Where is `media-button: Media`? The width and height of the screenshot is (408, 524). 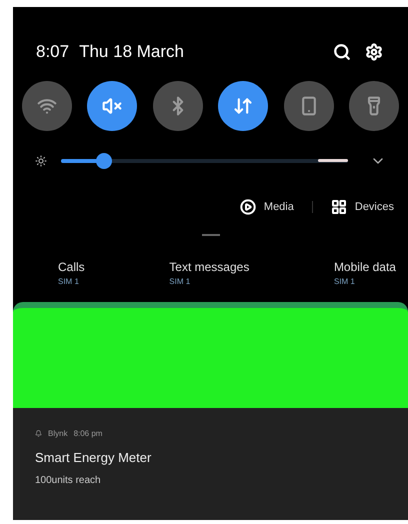
media-button: Media is located at coordinates (267, 207).